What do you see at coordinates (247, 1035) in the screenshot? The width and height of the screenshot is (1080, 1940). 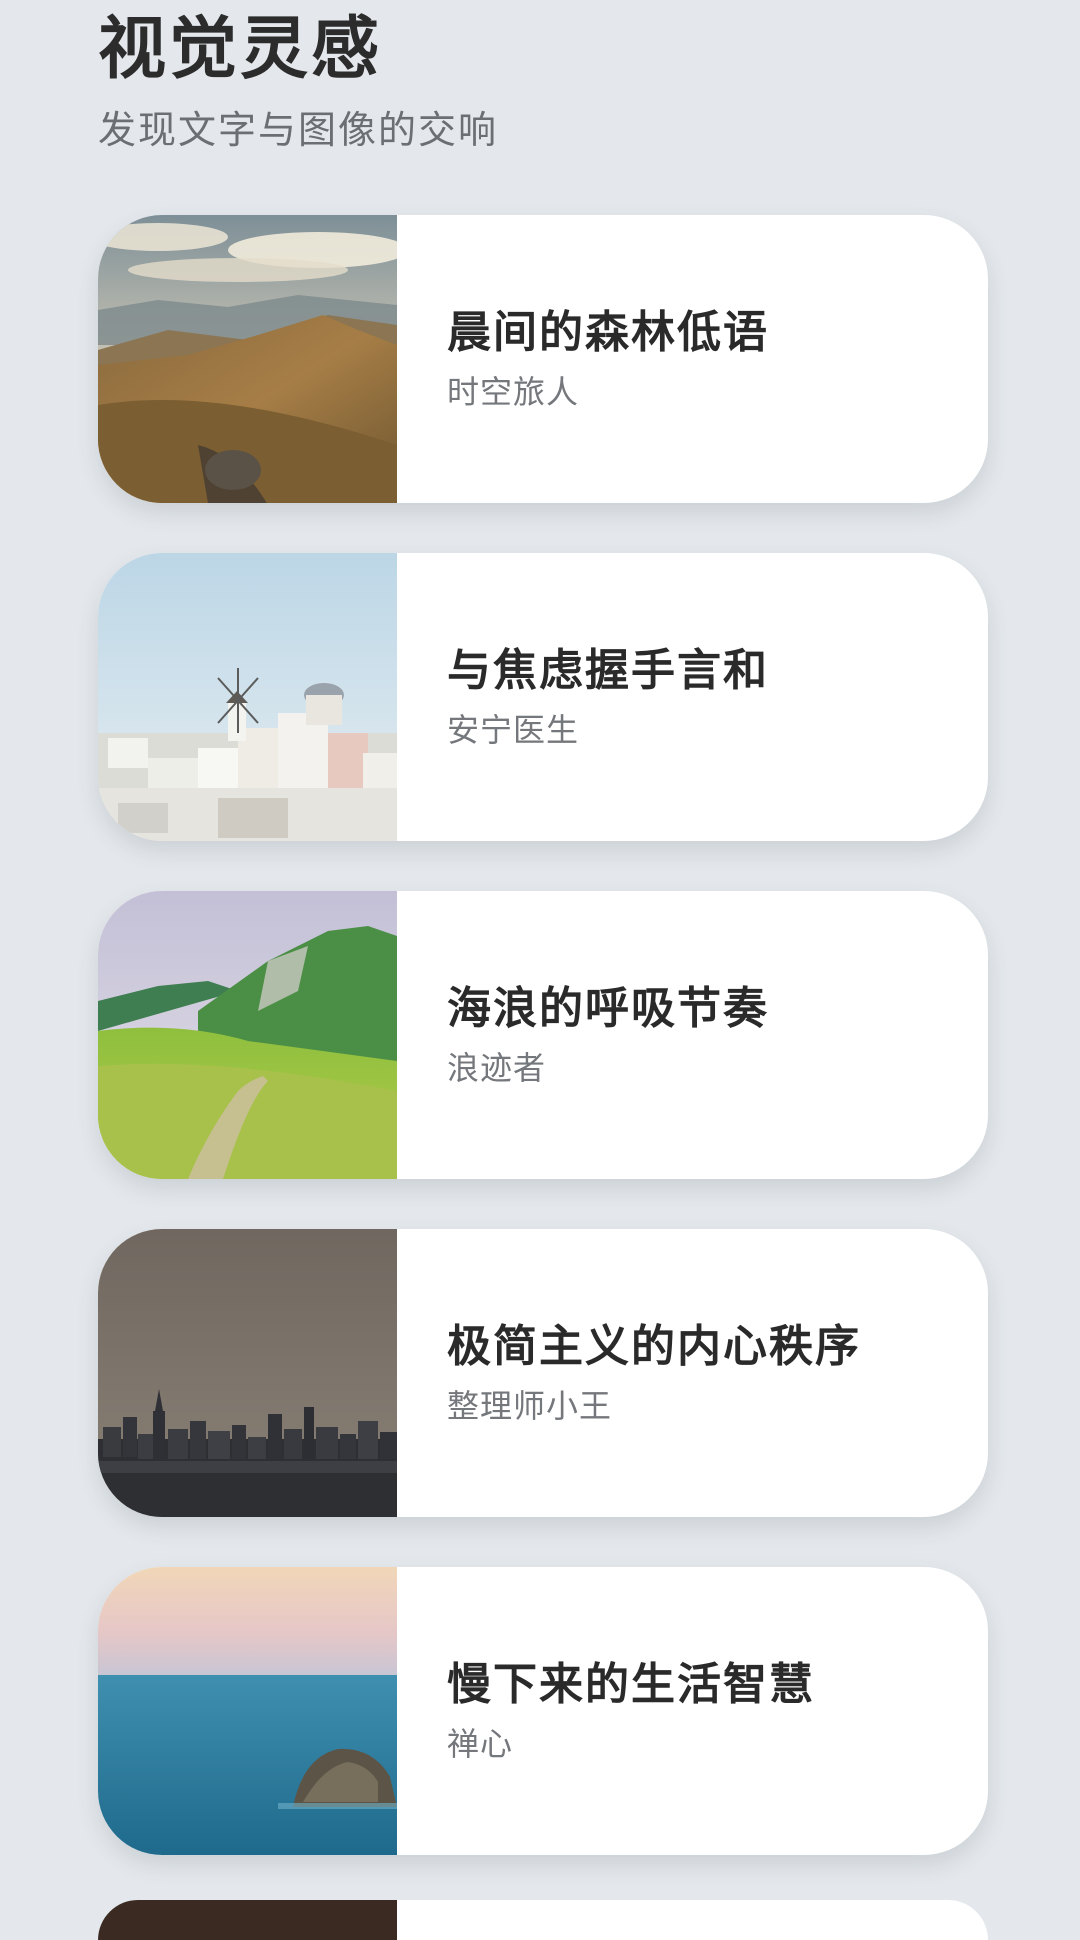 I see `card-thumbnail-green-hills-trail` at bounding box center [247, 1035].